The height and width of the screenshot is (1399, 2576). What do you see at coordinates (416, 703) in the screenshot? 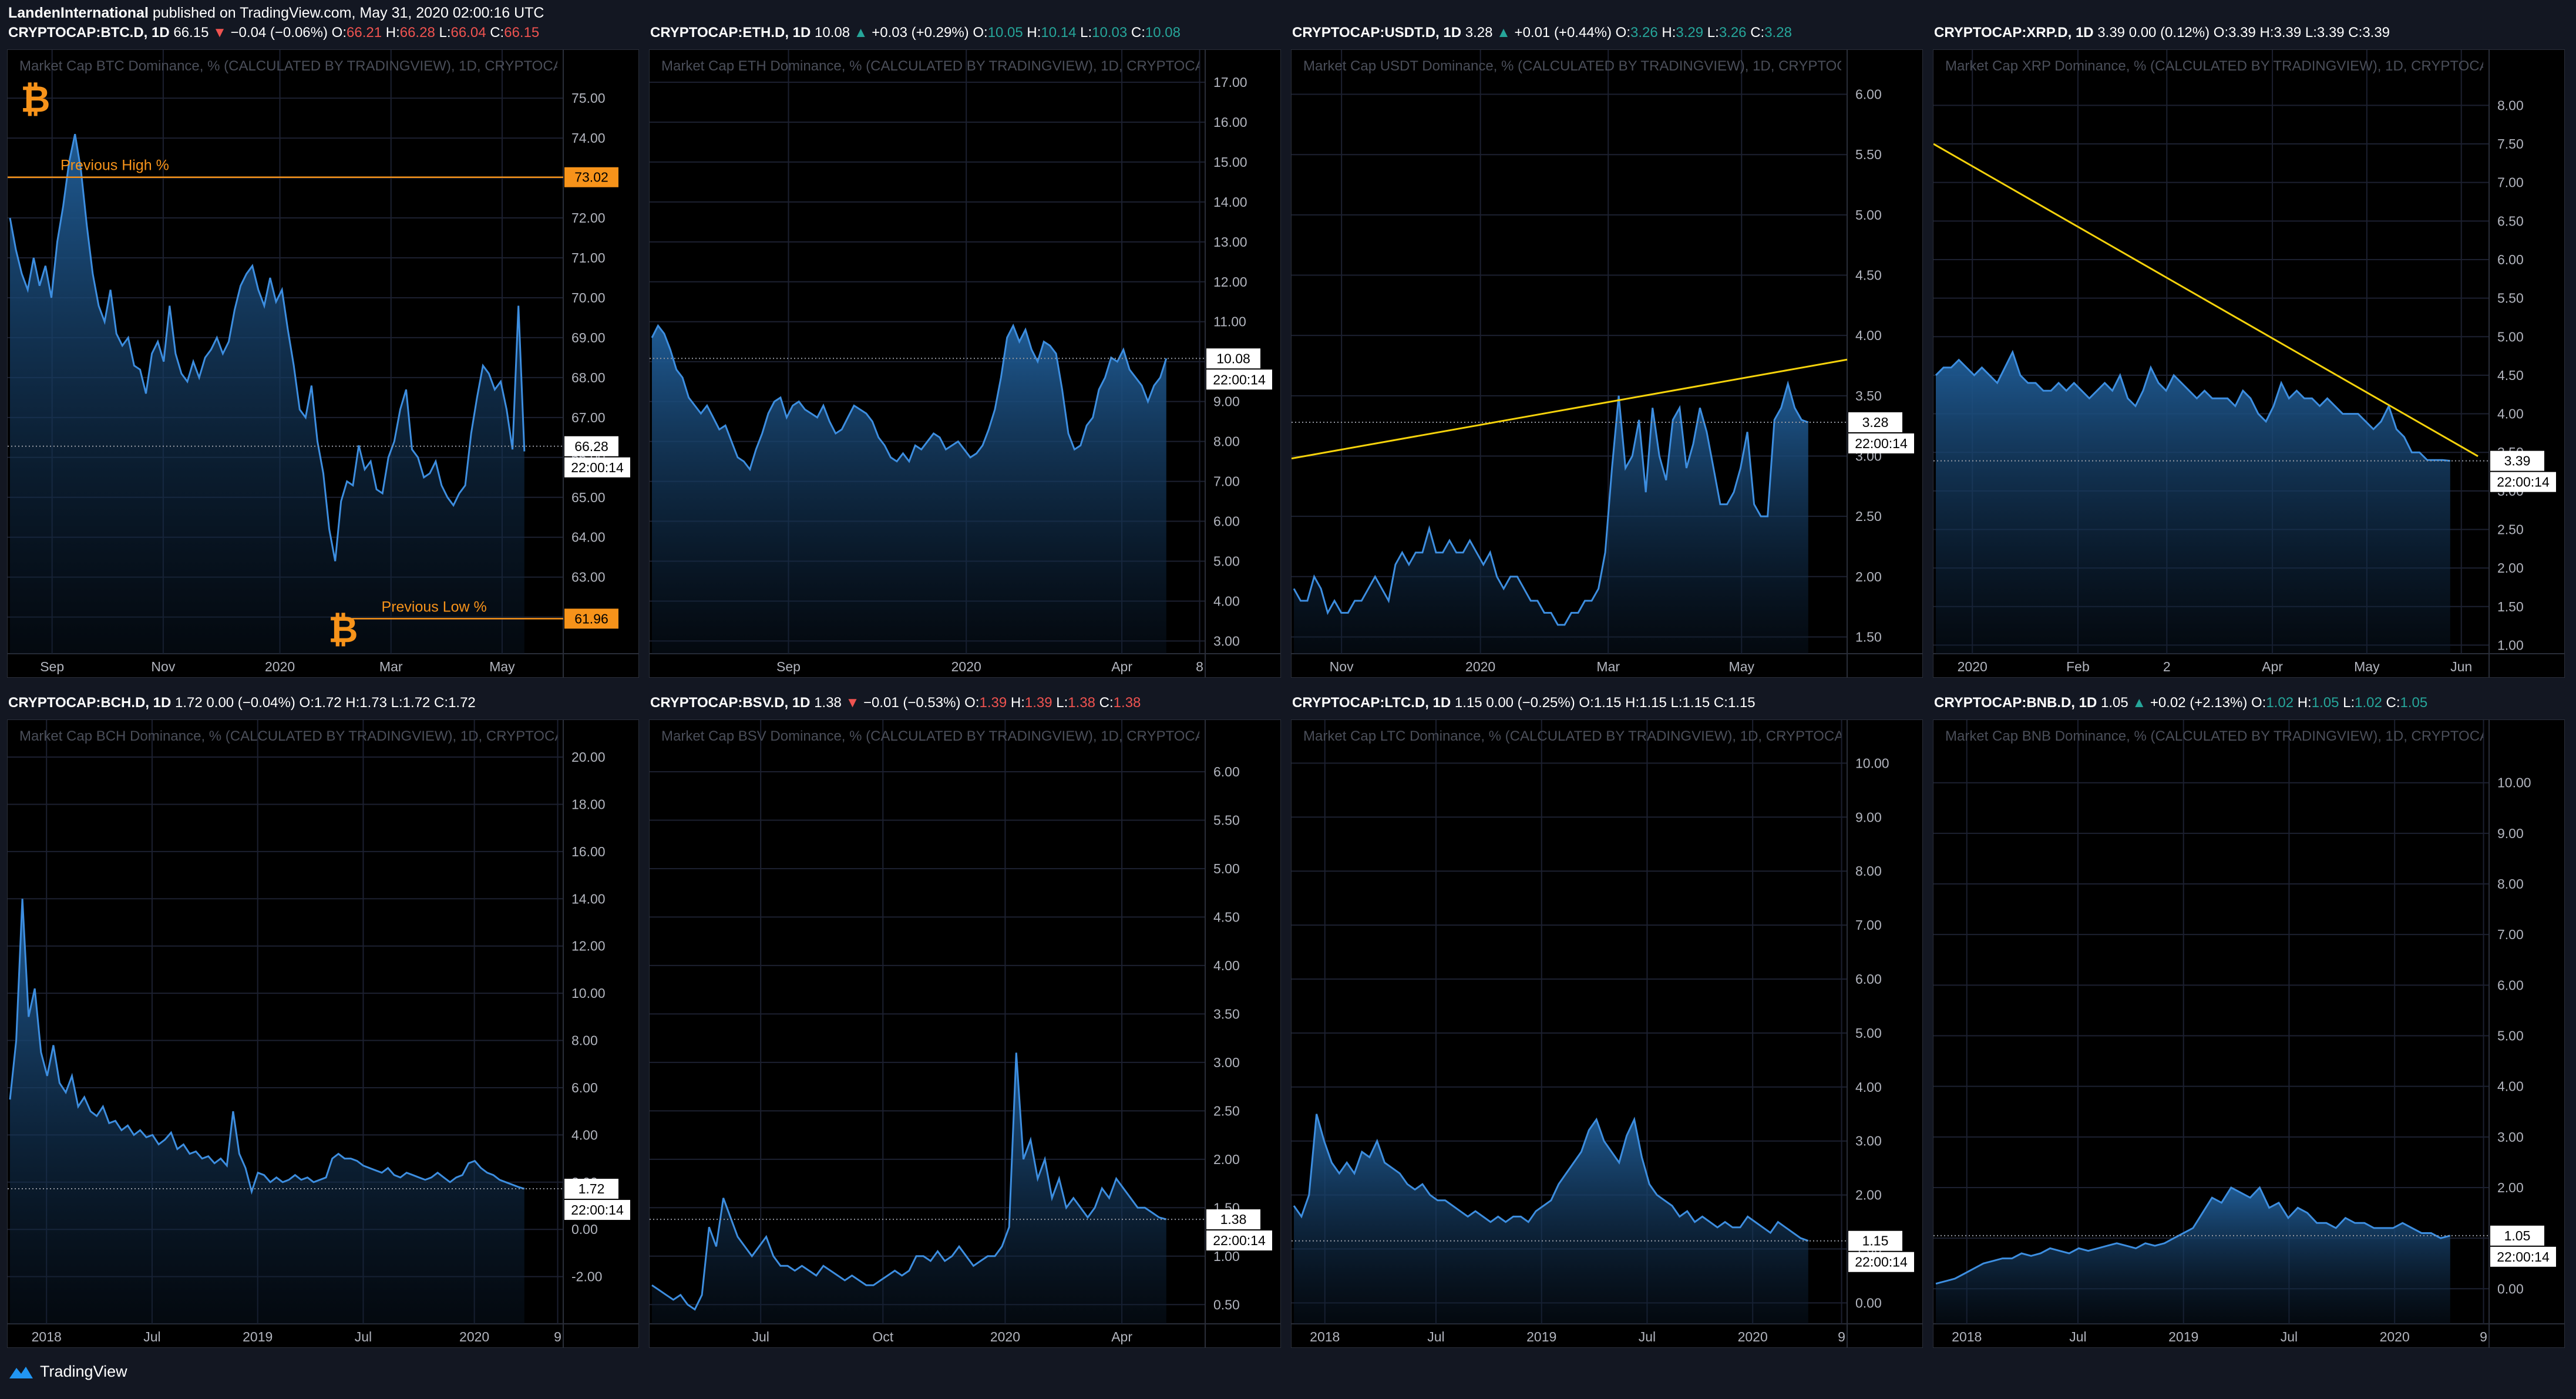
I see `ohlc-l: 1.72` at bounding box center [416, 703].